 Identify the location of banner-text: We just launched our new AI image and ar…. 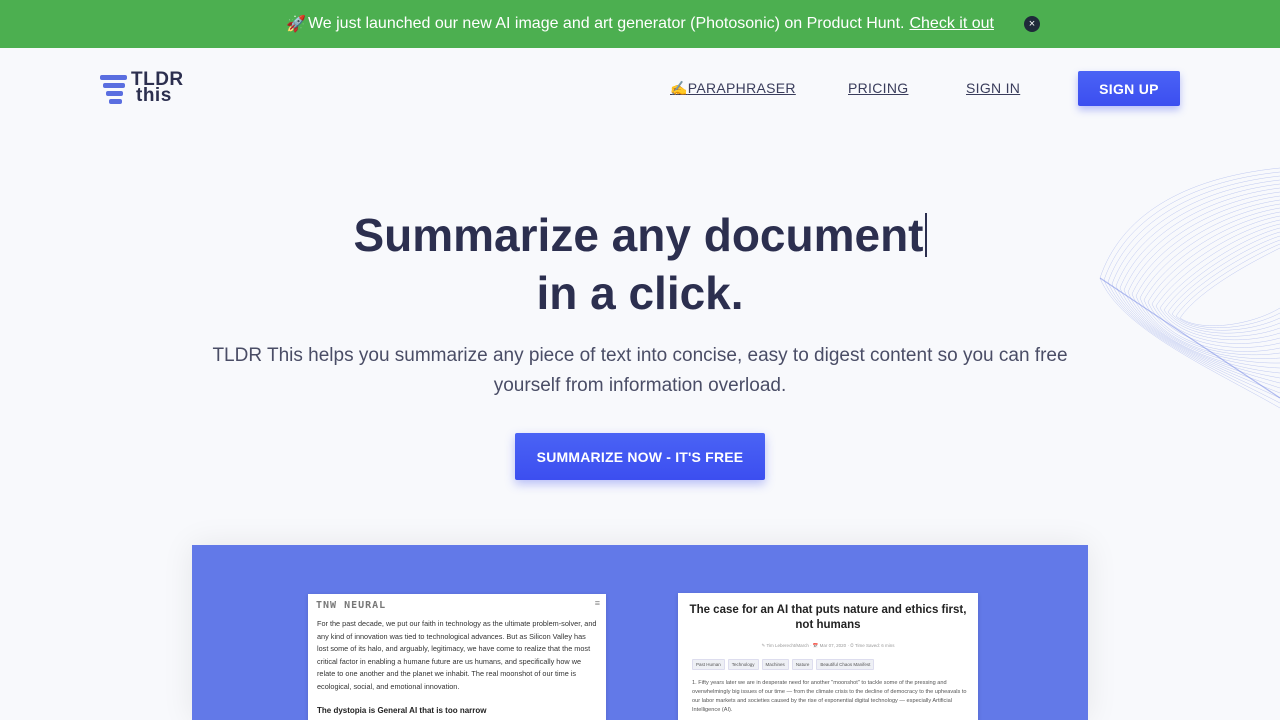
(606, 23).